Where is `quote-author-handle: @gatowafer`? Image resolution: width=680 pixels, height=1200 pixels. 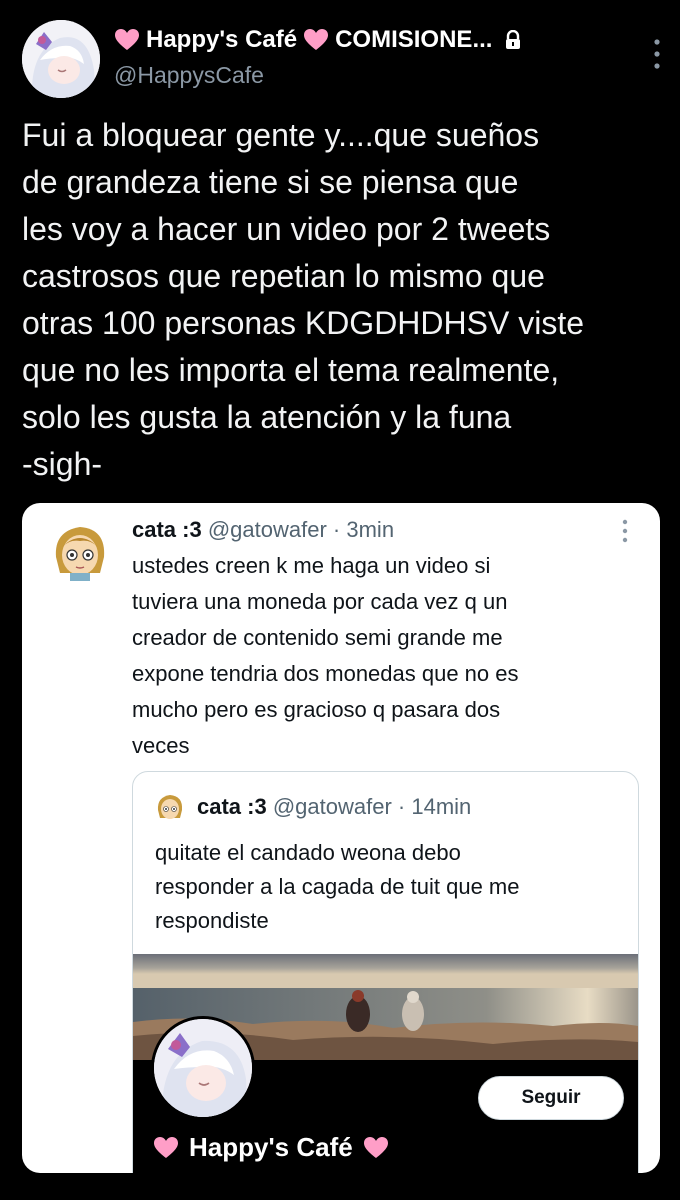
quote-author-handle: @gatowafer is located at coordinates (267, 529).